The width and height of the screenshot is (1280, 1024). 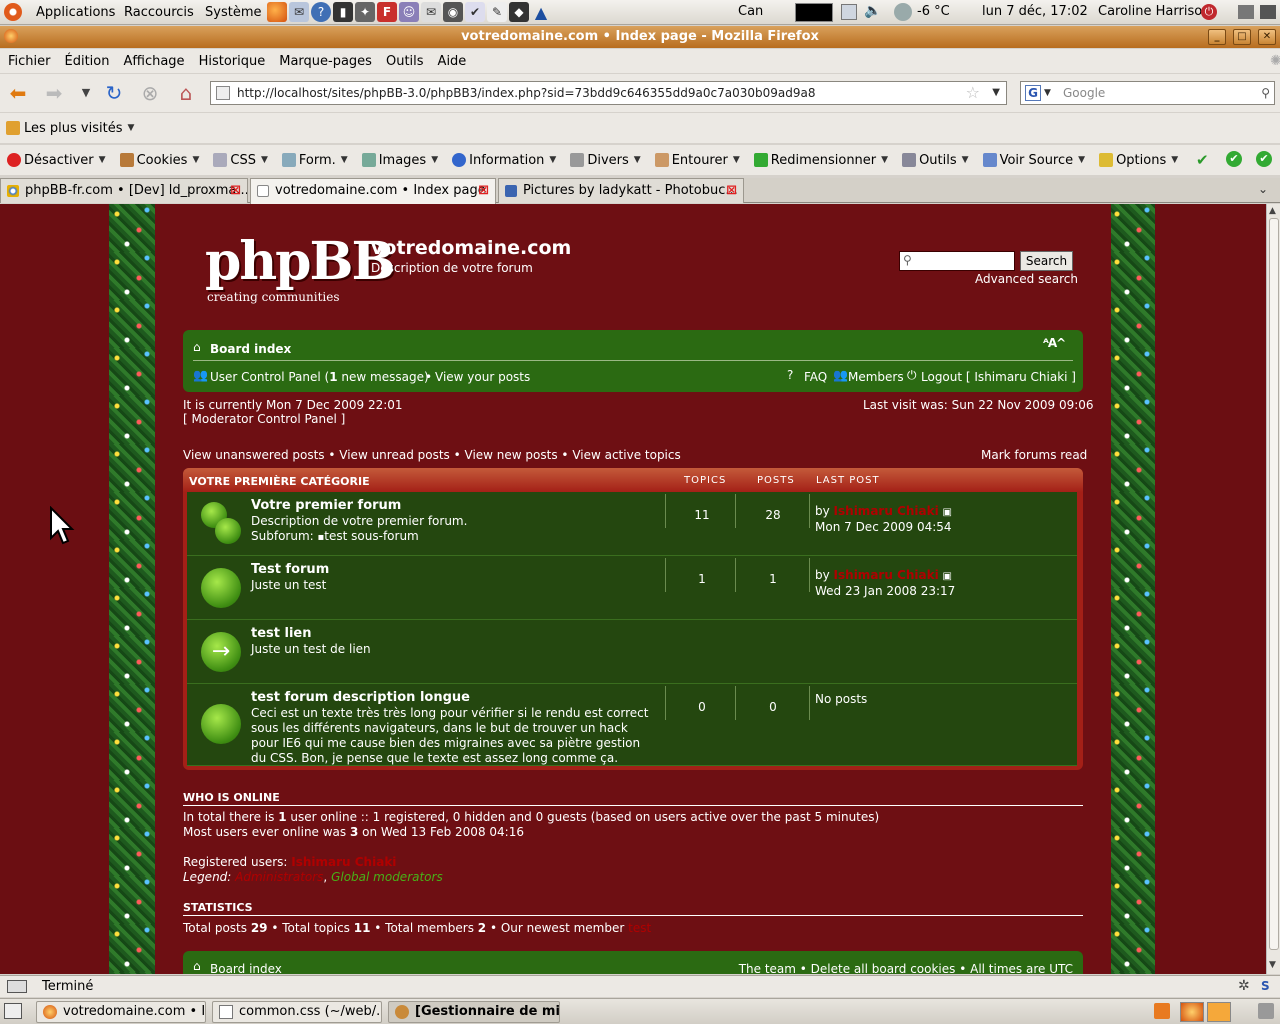 I want to click on pidgin-launcher-icon: ☺, so click(x=409, y=12).